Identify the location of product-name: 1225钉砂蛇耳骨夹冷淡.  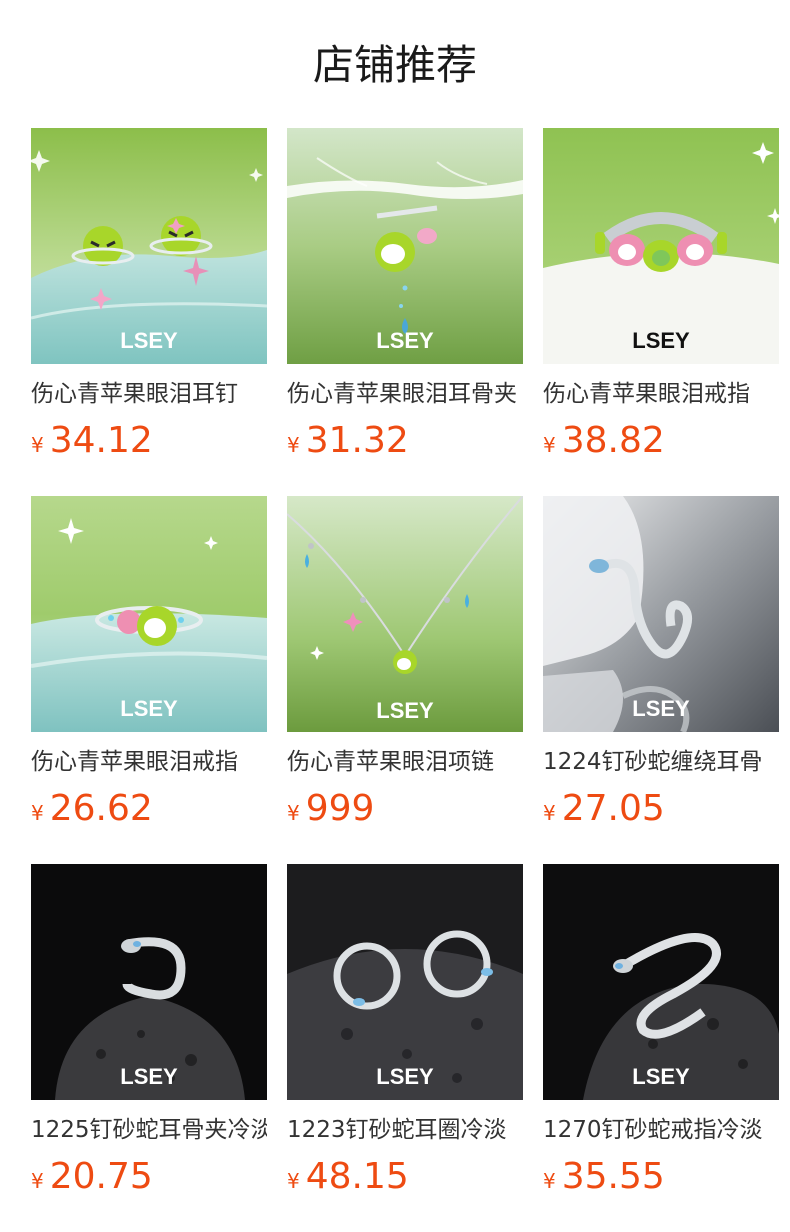
(149, 1130).